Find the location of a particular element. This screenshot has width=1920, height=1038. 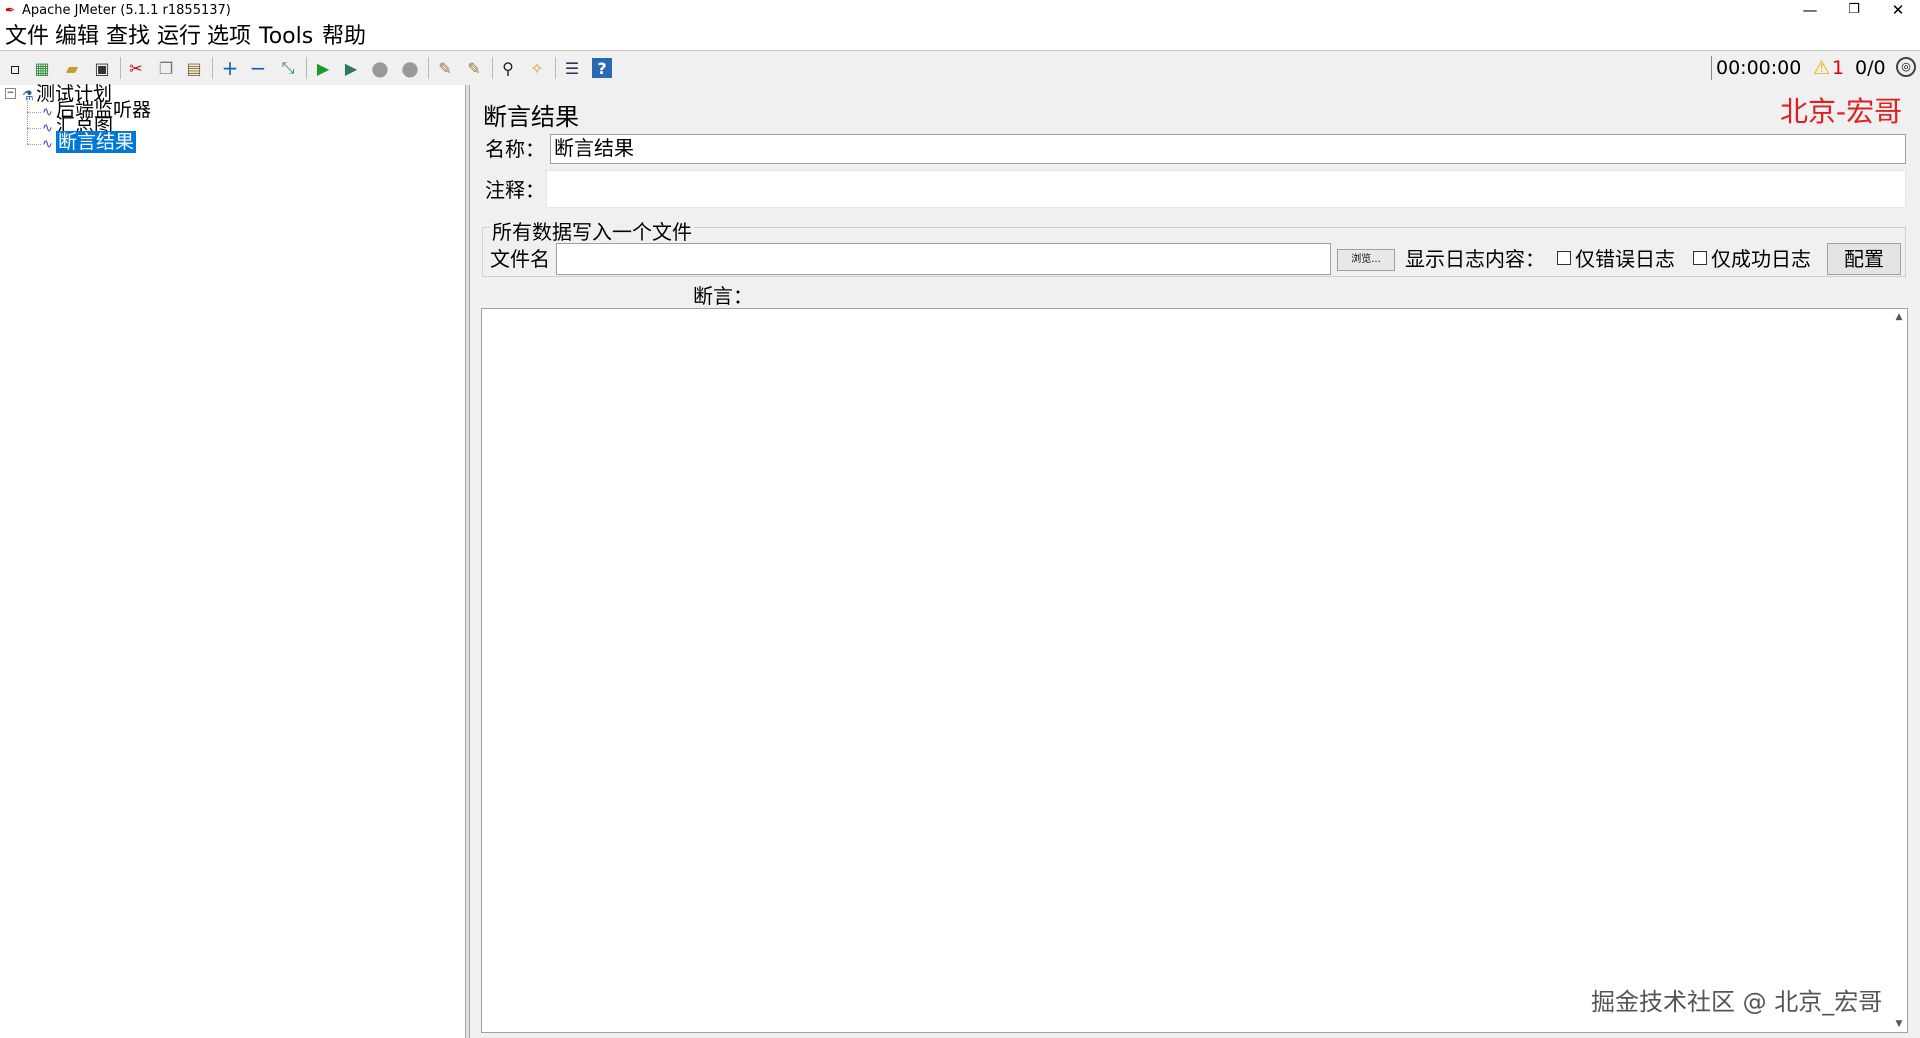

menu-bar: 文件 编辑 查找 运行 选项 Tools 帮助 is located at coordinates (960, 36).